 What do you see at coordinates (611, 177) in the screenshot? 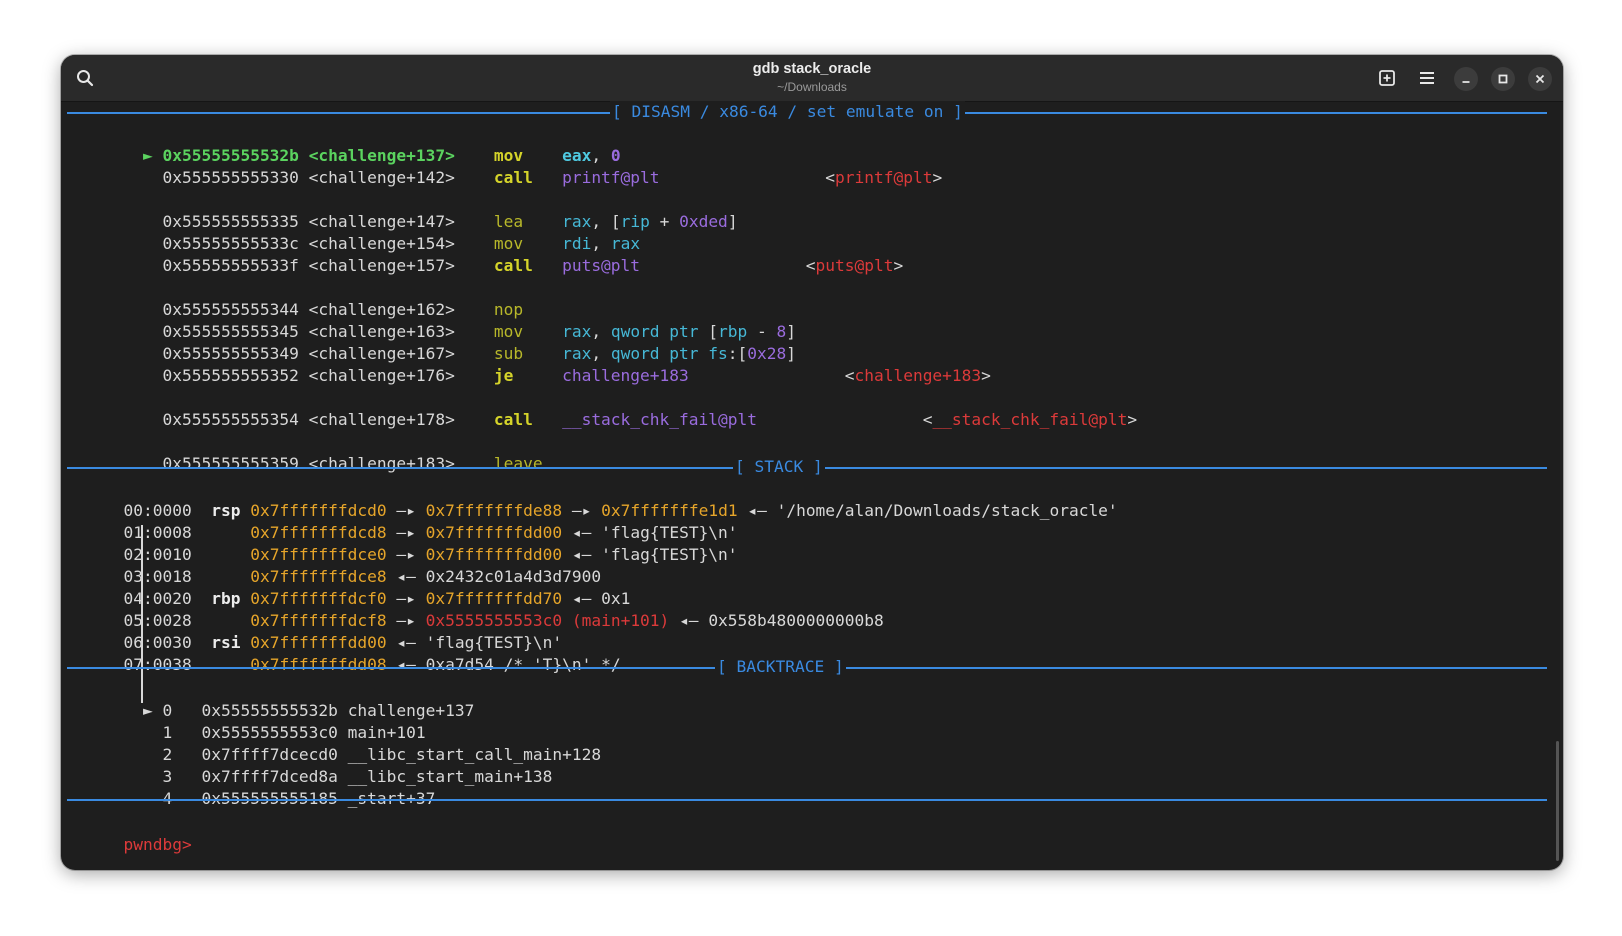
I see `operand: printf@plt` at bounding box center [611, 177].